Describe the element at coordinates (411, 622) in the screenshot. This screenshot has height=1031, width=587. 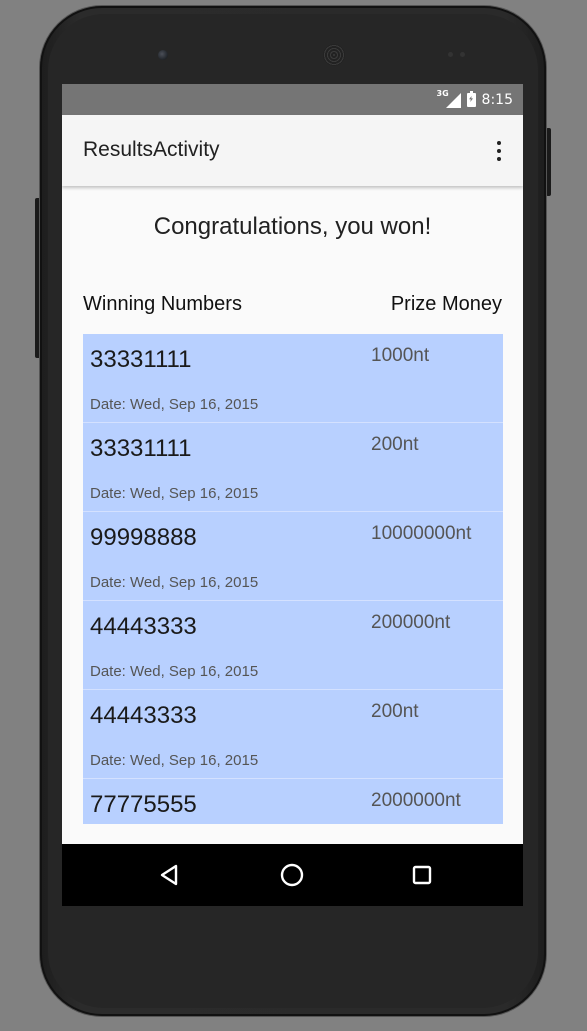
I see `prize-amount: 200000nt` at that location.